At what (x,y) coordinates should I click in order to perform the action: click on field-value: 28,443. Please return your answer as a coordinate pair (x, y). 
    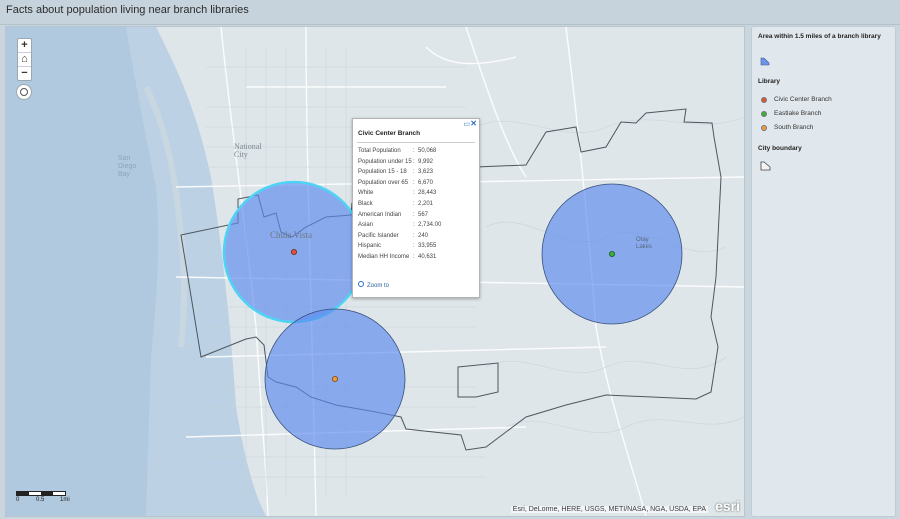
    Looking at the image, I should click on (427, 193).